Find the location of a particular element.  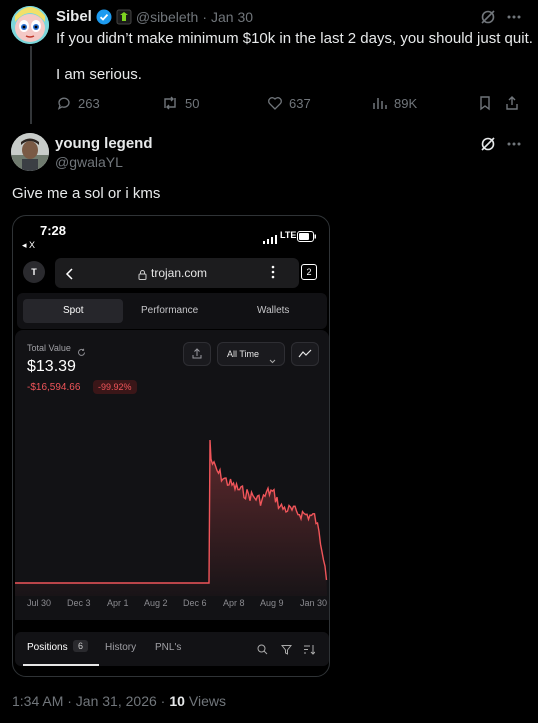

tweet2-header: young legend @gwalaYL is located at coordinates (104, 152).